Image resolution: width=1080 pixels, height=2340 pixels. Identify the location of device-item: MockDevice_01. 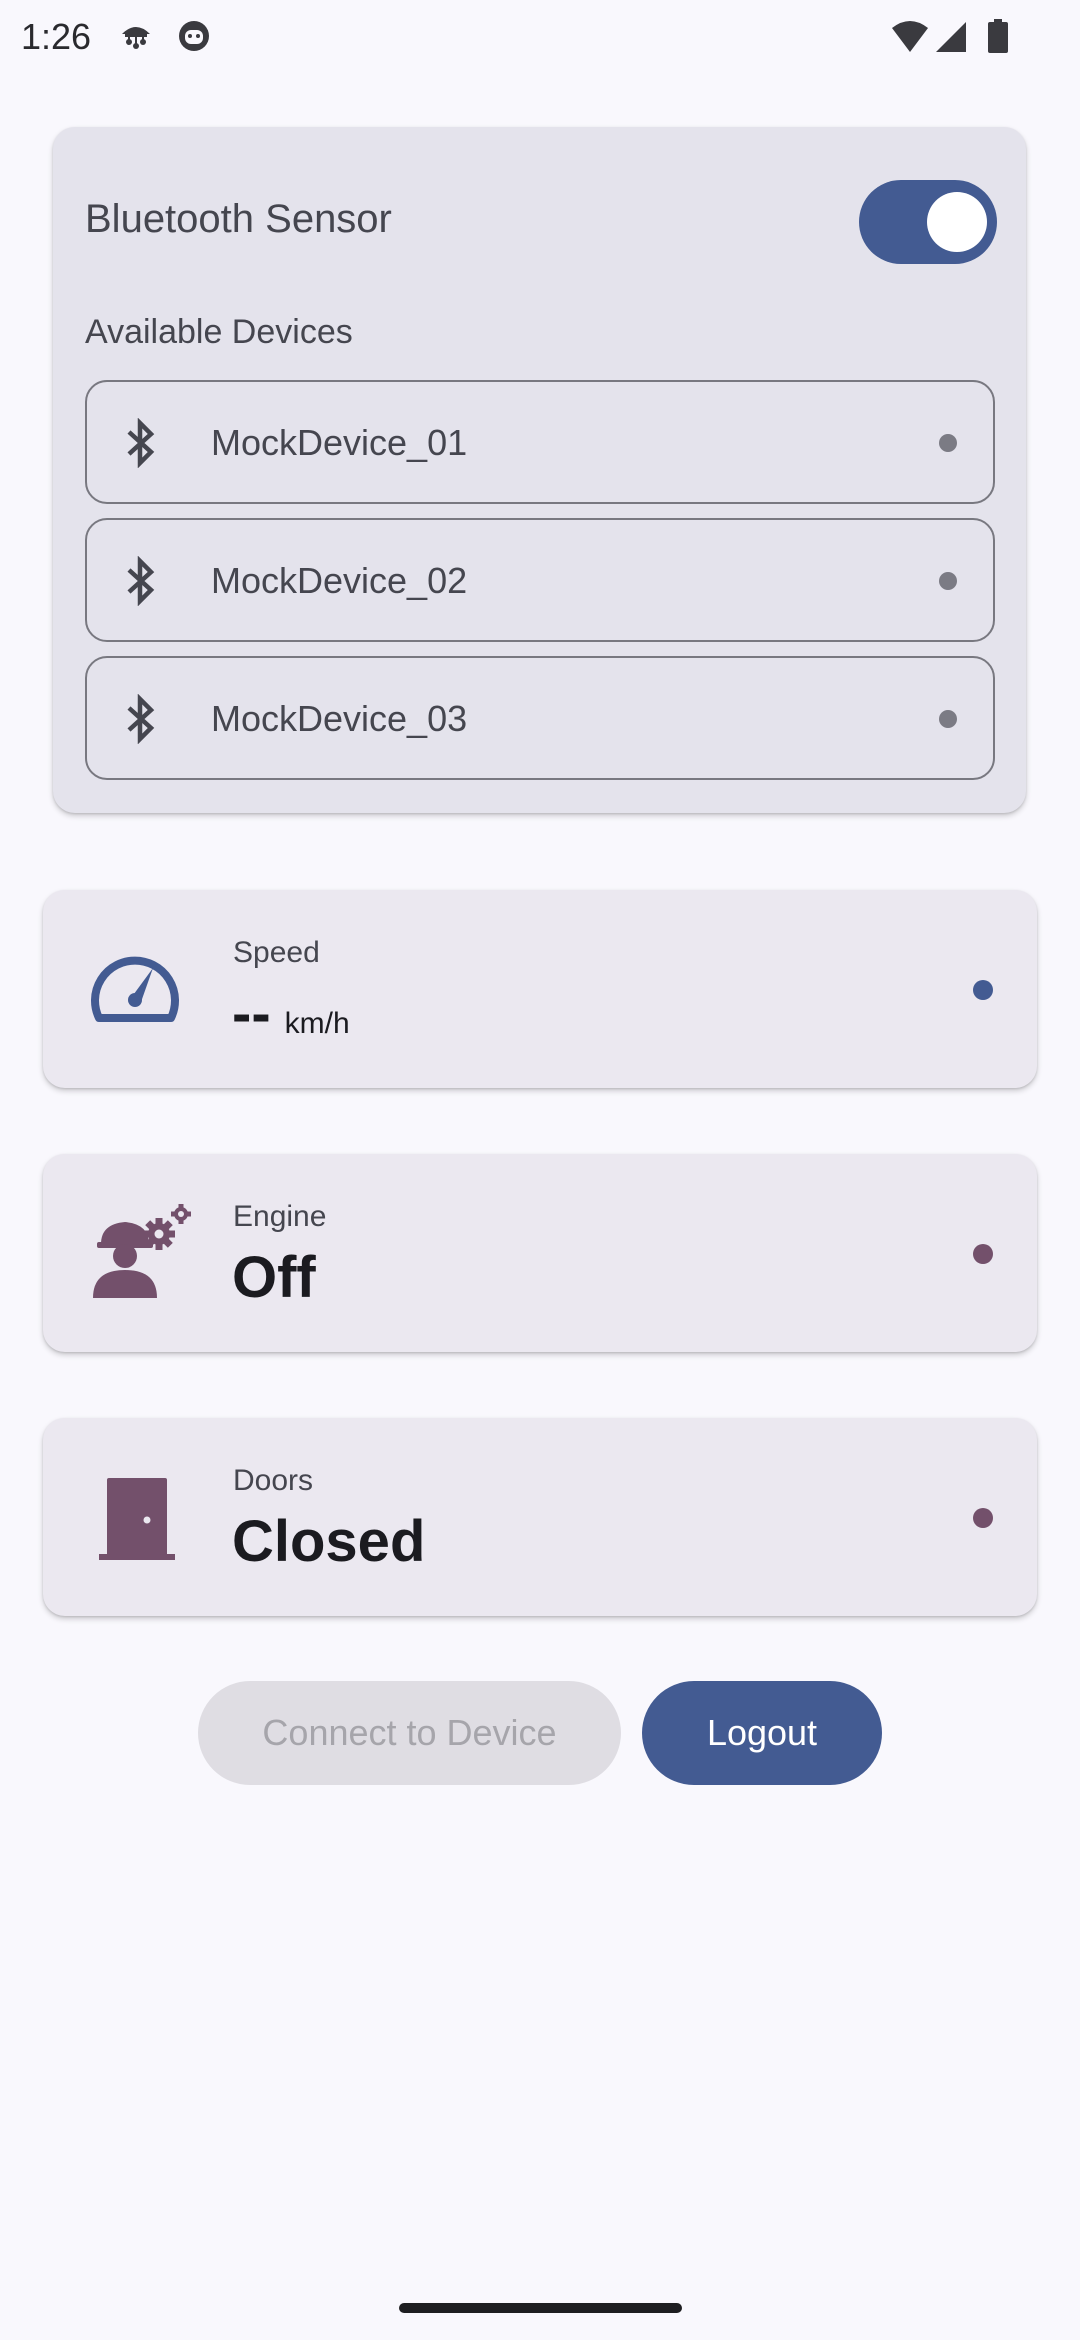
(540, 442).